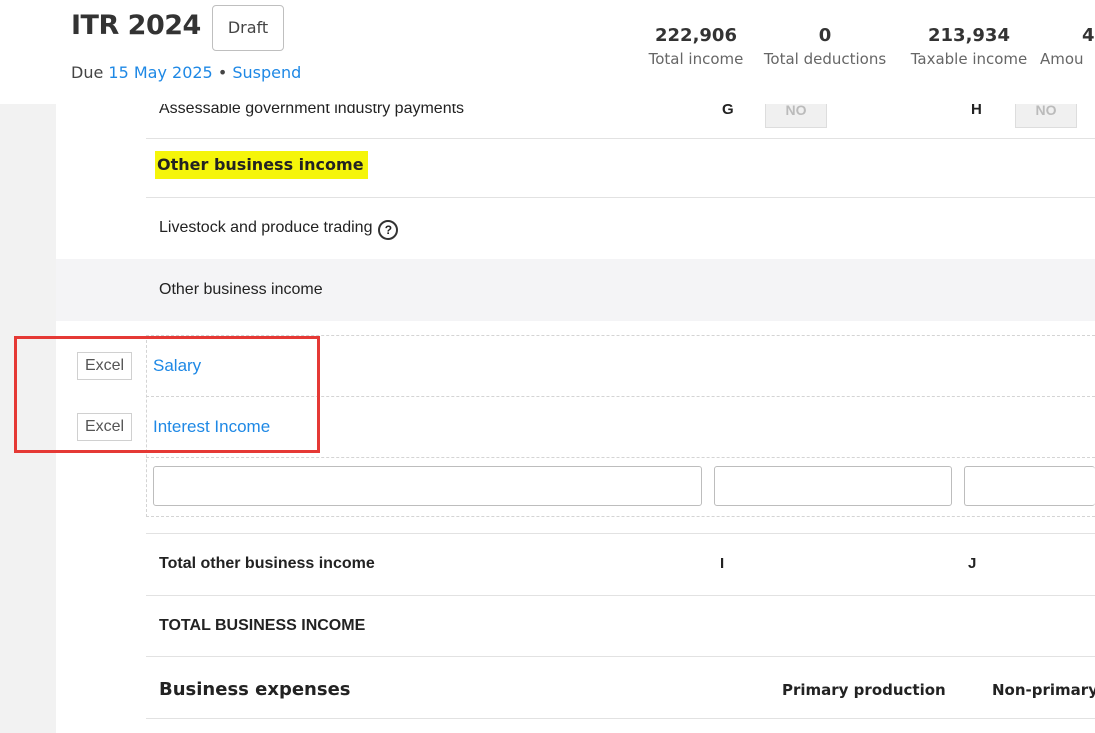 The width and height of the screenshot is (1095, 733). I want to click on total-other-business-income-label: Total other business income, so click(267, 563).